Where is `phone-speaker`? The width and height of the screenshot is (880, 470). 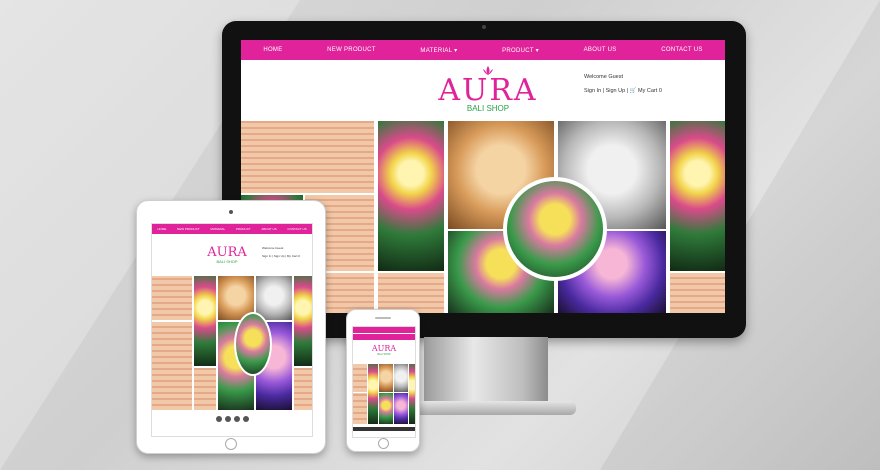 phone-speaker is located at coordinates (383, 318).